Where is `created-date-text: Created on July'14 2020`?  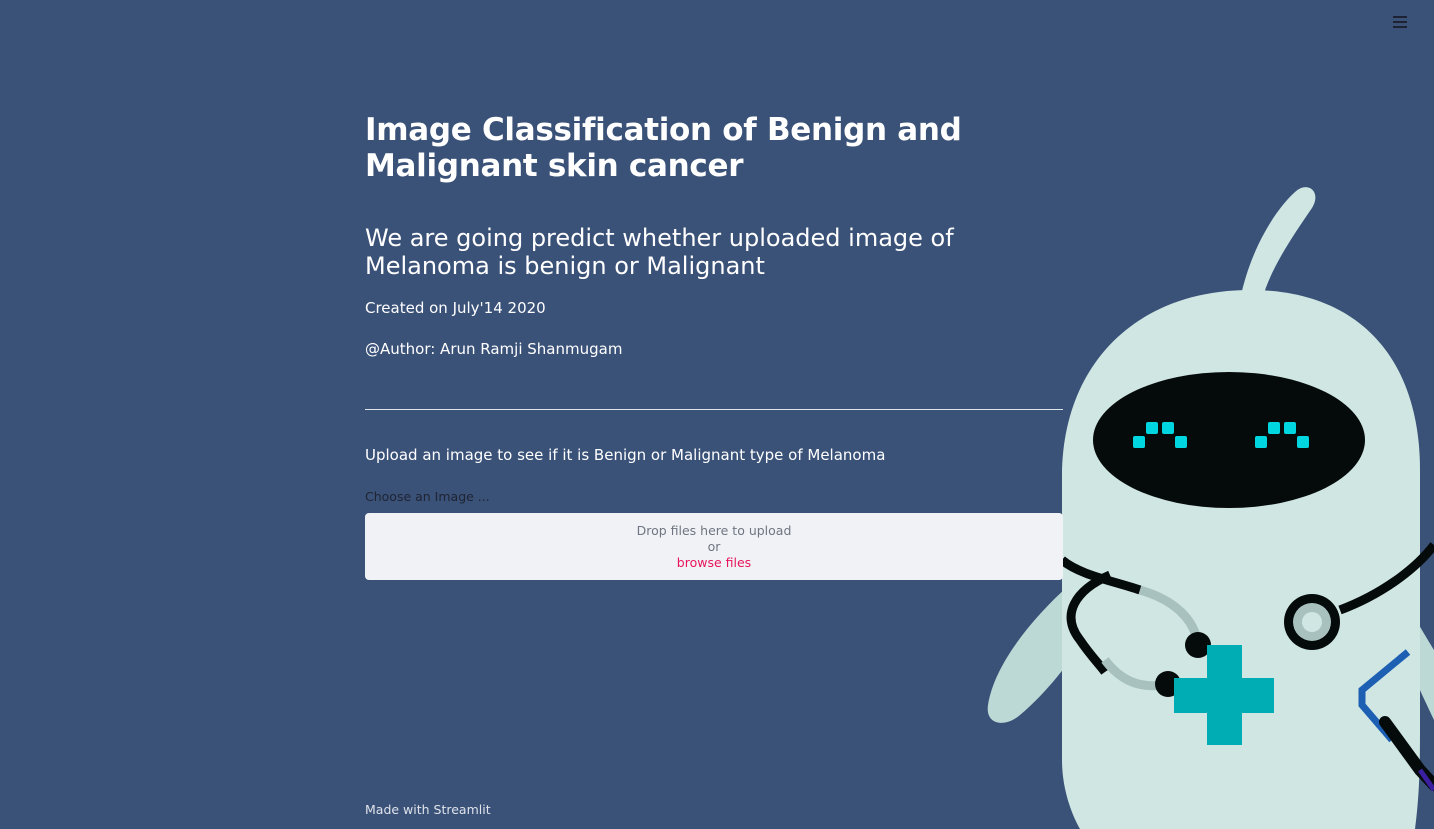
created-date-text: Created on July'14 2020 is located at coordinates (455, 308).